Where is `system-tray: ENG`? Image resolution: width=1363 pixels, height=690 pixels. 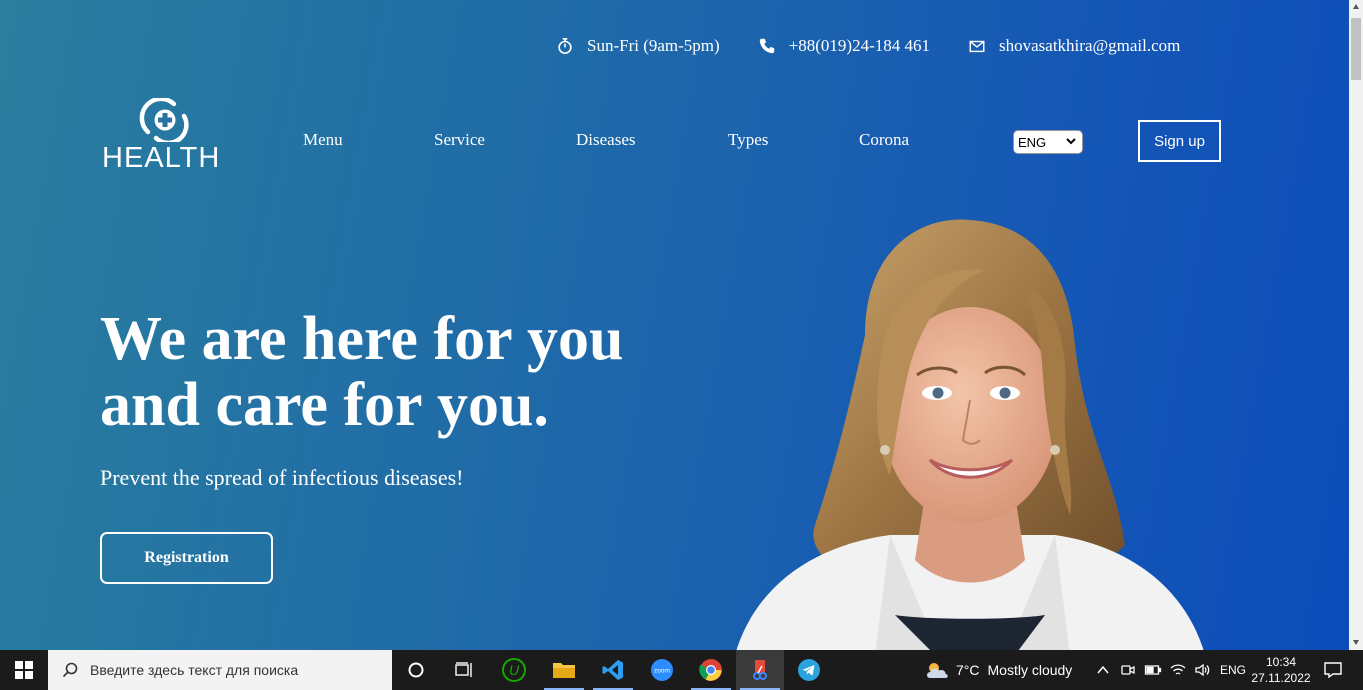 system-tray: ENG is located at coordinates (1171, 670).